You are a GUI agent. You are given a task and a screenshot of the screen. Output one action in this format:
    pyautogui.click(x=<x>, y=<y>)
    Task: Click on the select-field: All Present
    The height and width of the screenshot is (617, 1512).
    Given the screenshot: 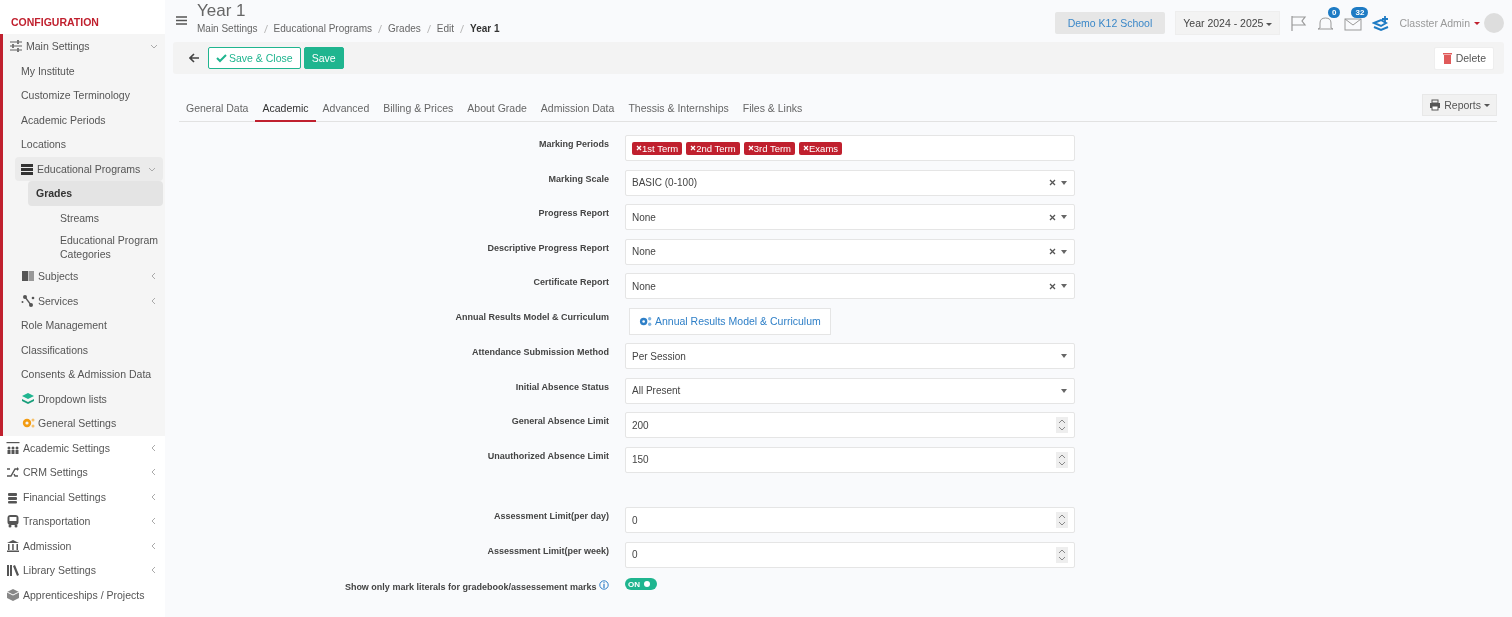 What is the action you would take?
    pyautogui.click(x=850, y=390)
    